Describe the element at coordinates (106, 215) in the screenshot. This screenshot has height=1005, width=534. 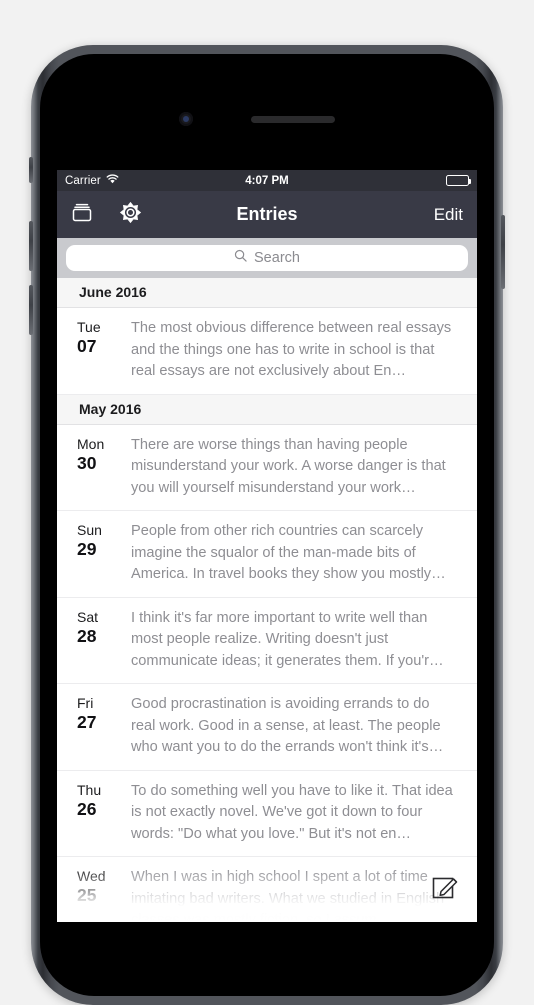
I see `nav-left-group` at that location.